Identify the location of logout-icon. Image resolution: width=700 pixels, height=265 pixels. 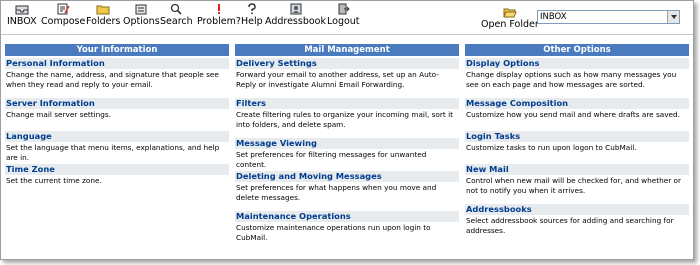
(344, 9).